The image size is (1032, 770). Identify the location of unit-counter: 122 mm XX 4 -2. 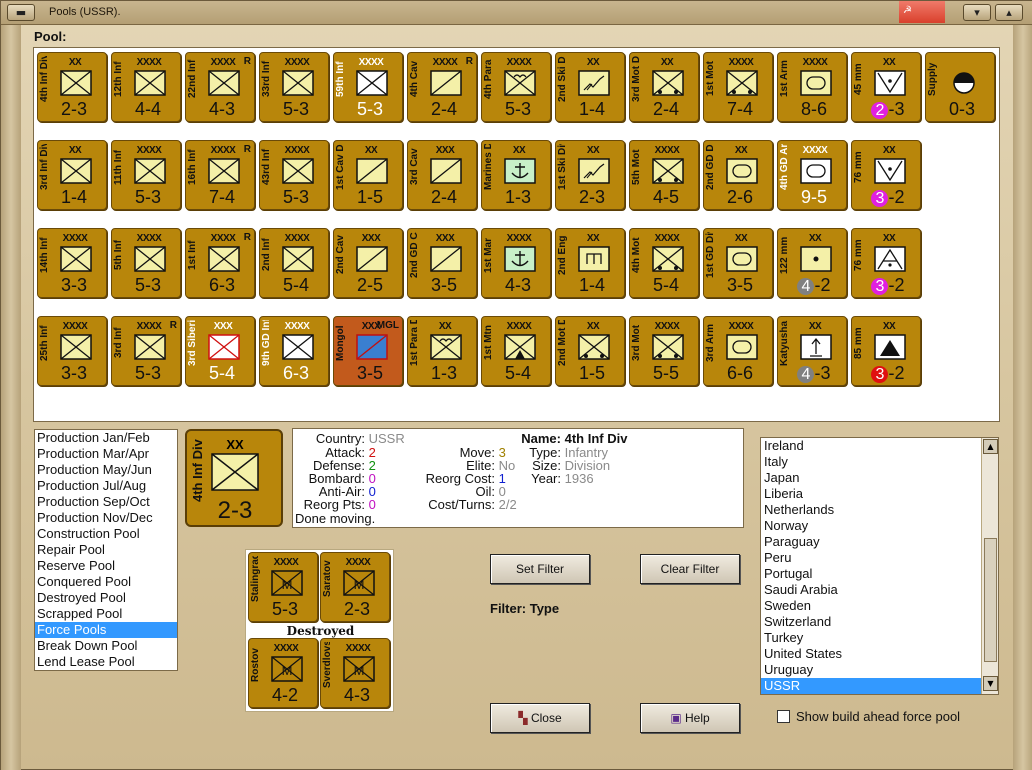
(812, 263).